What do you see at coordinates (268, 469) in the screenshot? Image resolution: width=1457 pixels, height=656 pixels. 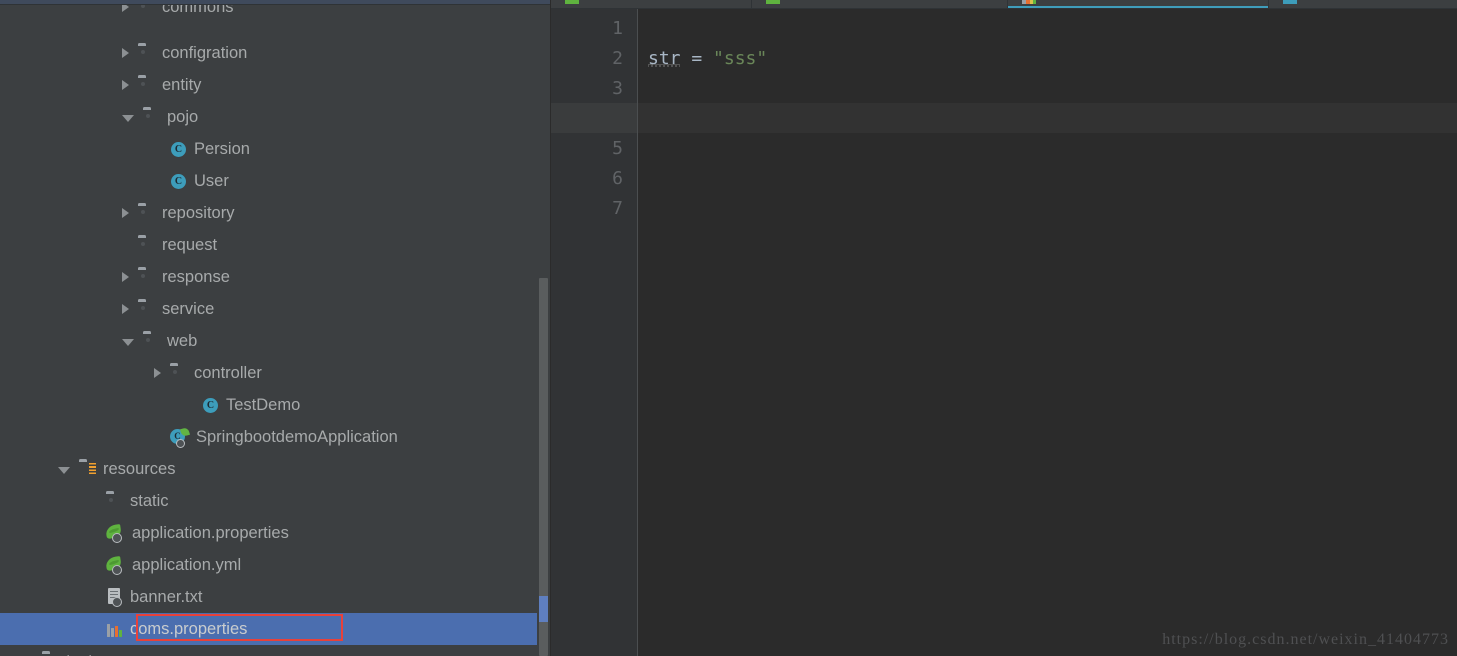 I see `tree-row: resources` at bounding box center [268, 469].